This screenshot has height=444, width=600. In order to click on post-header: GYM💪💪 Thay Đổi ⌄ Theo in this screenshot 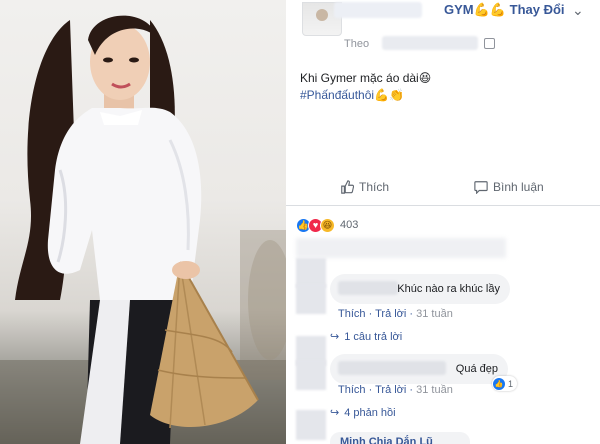, I will do `click(443, 26)`.